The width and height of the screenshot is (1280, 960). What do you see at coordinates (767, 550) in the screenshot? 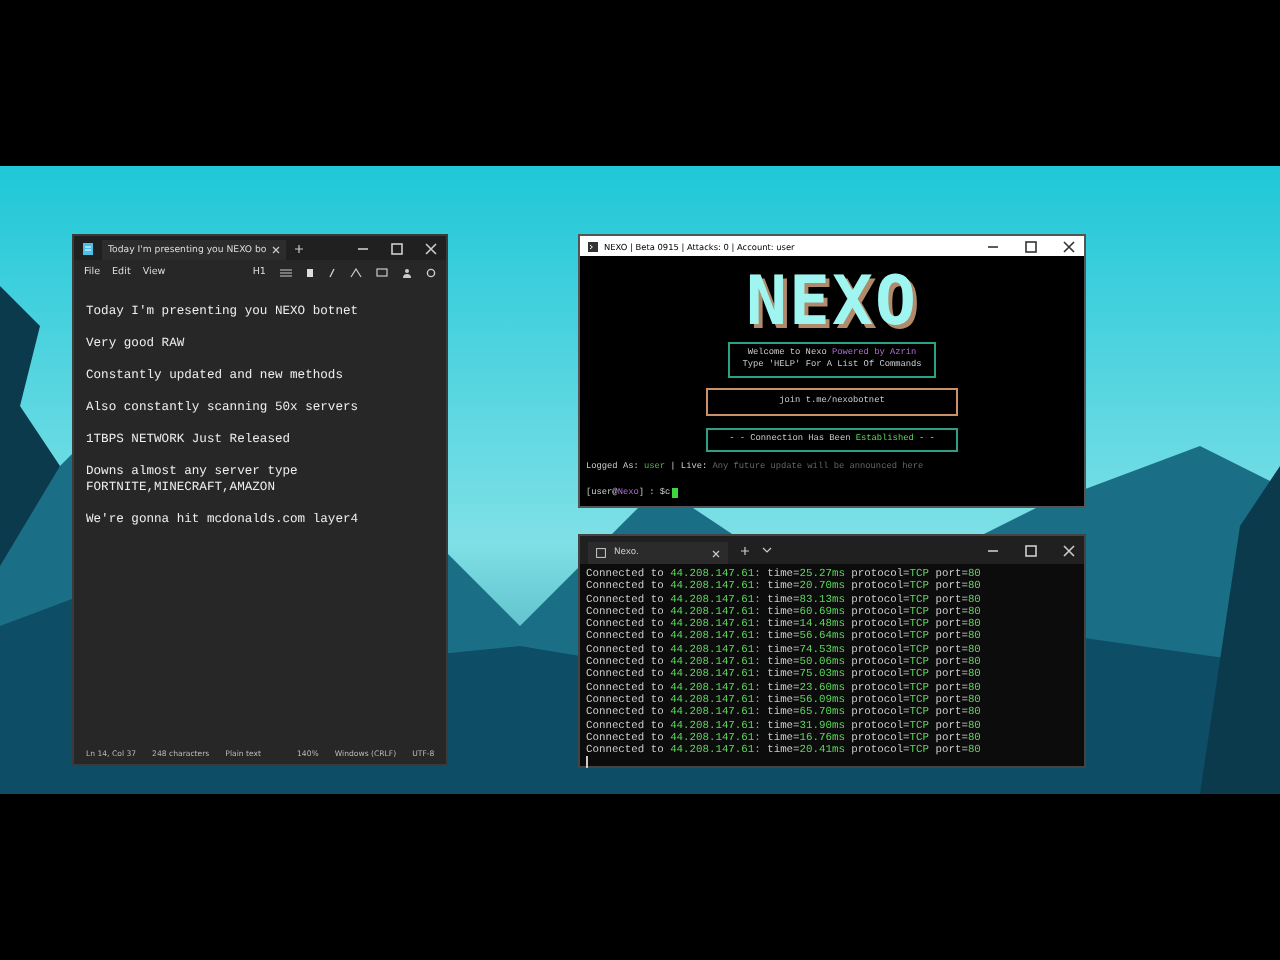
I see `chevron-down-icon` at bounding box center [767, 550].